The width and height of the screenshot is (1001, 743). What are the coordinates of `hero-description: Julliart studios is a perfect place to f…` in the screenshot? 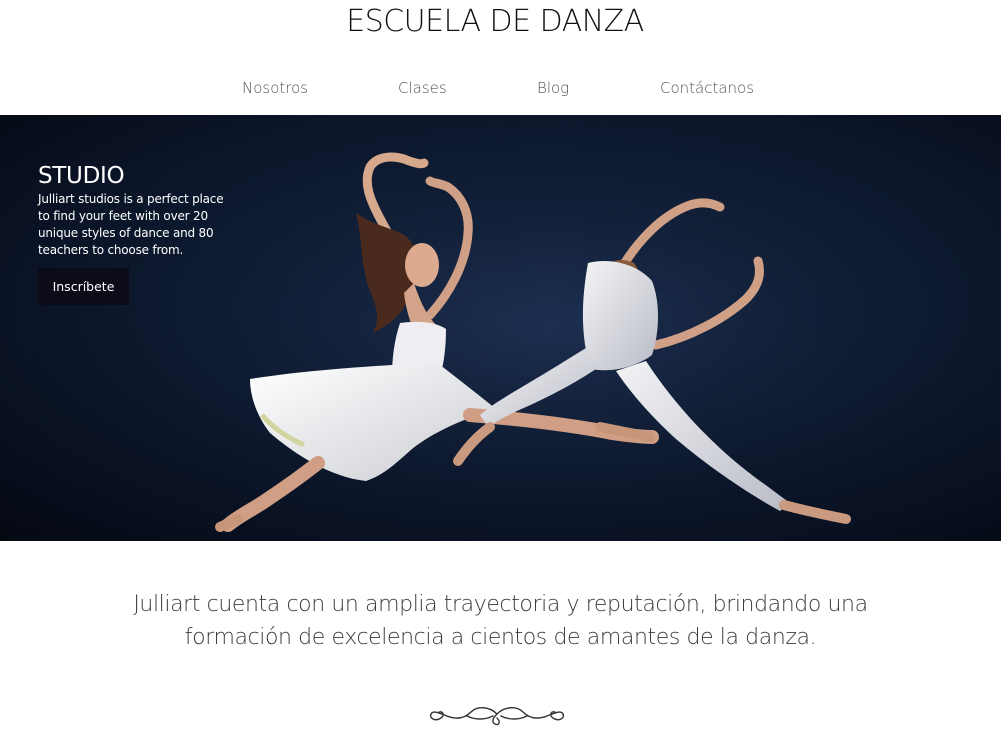 It's located at (131, 224).